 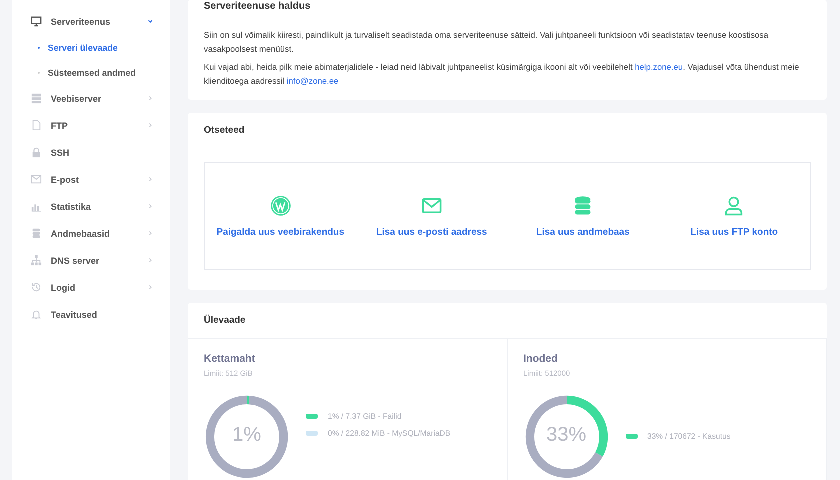 I want to click on panel-title: Kettamaht, so click(x=230, y=359).